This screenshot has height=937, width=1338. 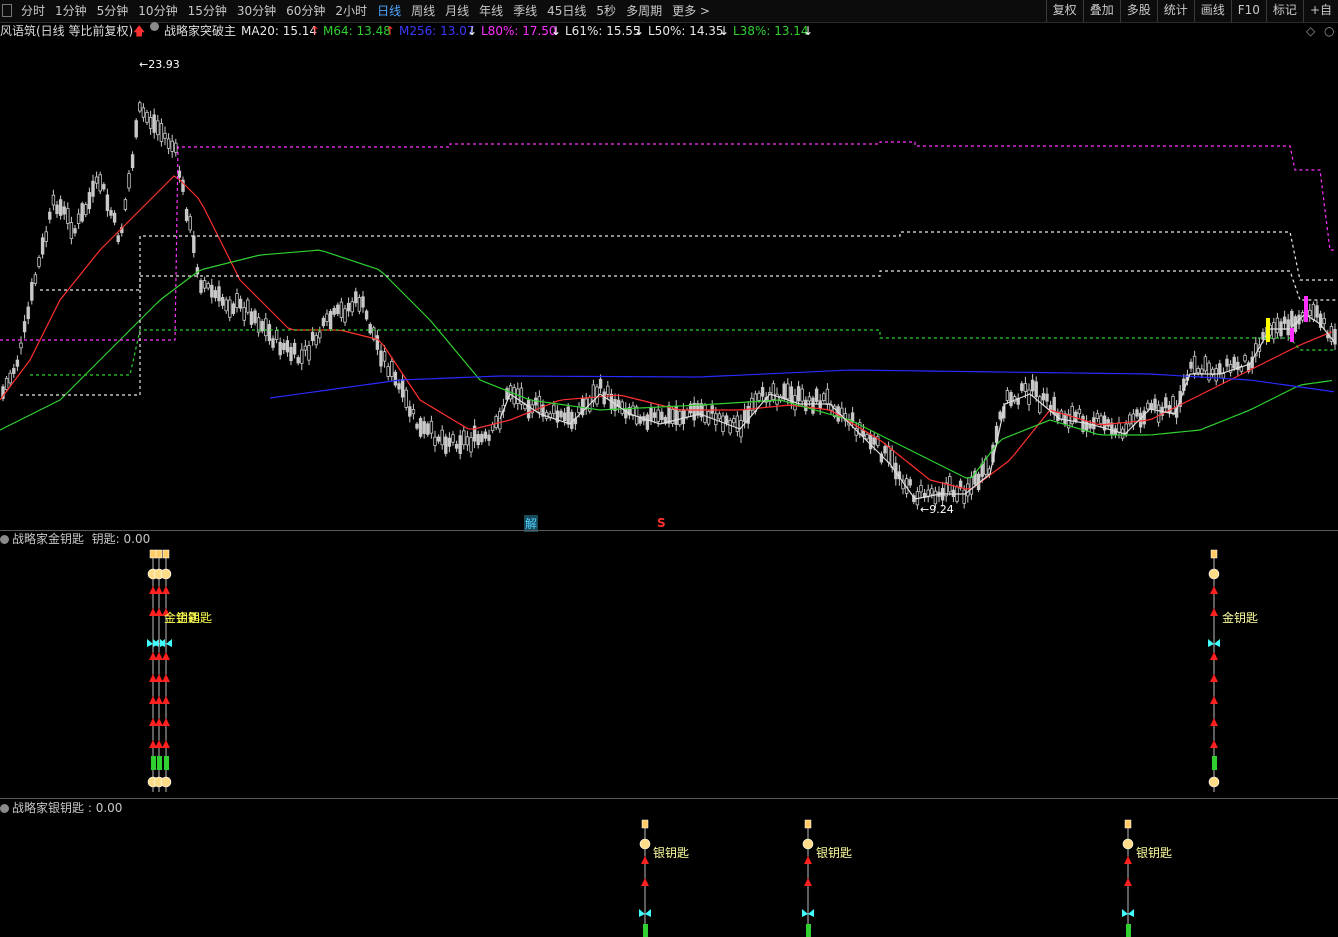 I want to click on gold-signal-column, so click(x=166, y=670).